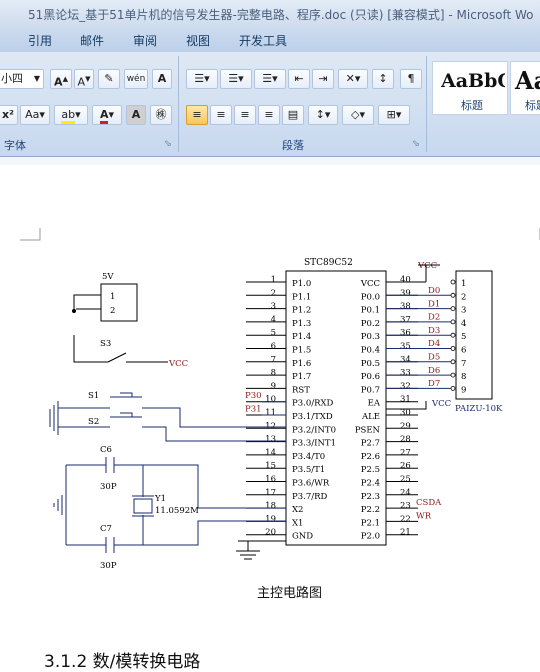  What do you see at coordinates (293, 115) in the screenshot?
I see `distributed-icon: ▤` at bounding box center [293, 115].